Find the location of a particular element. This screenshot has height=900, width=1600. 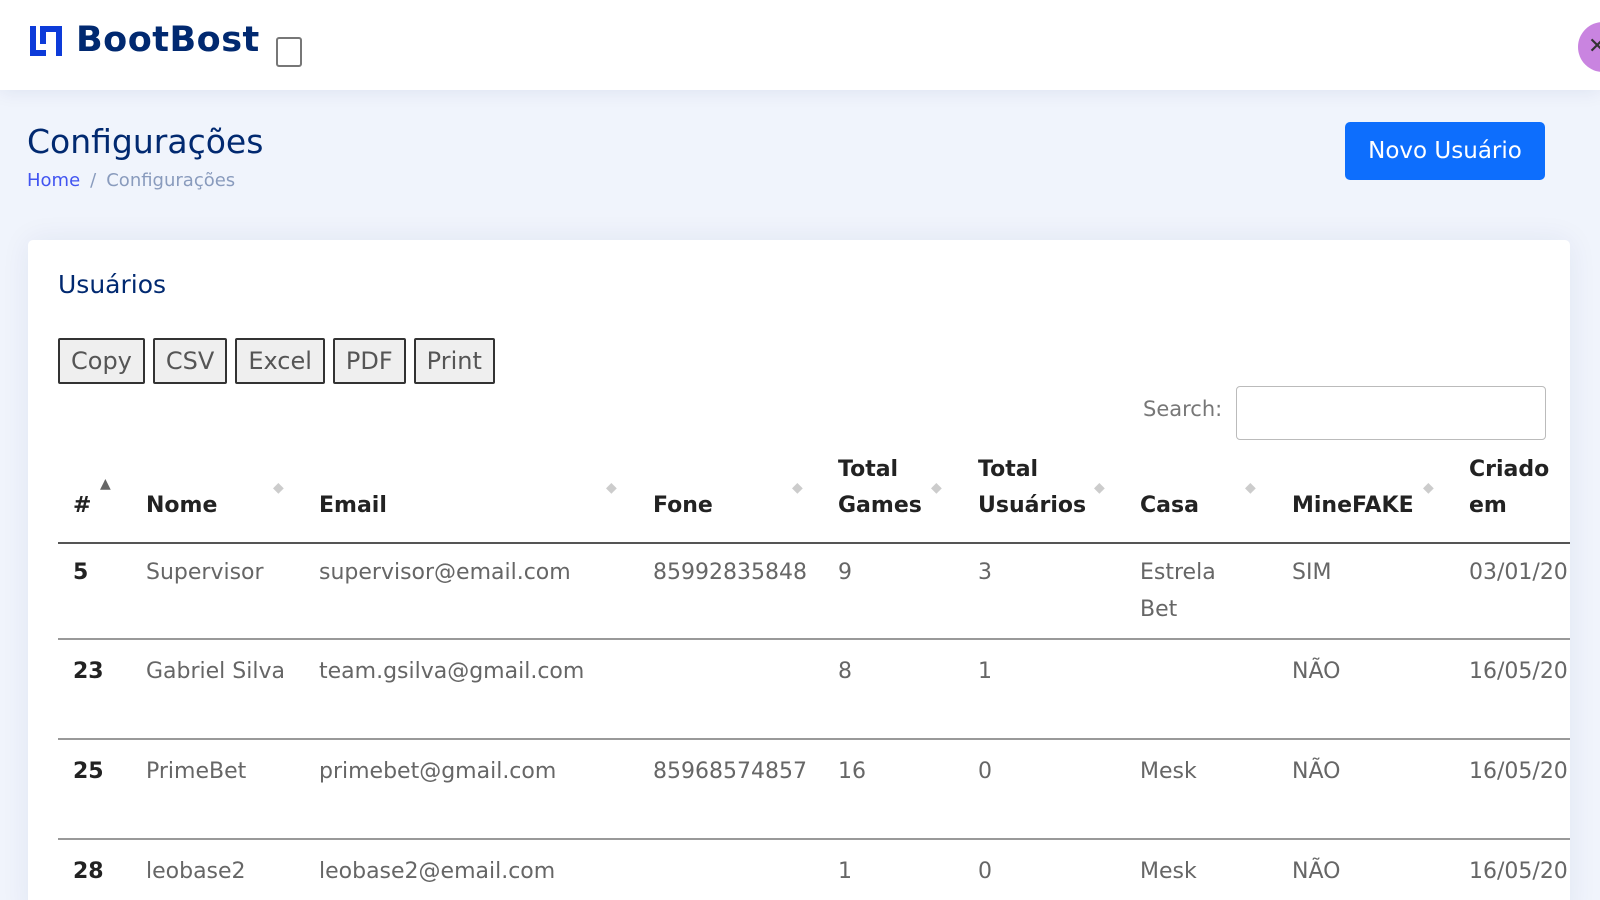

column-header-criado-em-2: em is located at coordinates (1488, 506).